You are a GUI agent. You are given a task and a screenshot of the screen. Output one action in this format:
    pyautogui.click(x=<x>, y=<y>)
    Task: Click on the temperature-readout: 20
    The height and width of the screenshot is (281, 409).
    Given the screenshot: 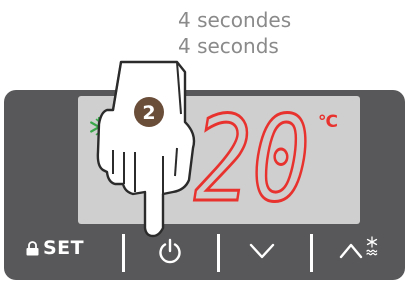 What is the action you would take?
    pyautogui.click(x=252, y=156)
    